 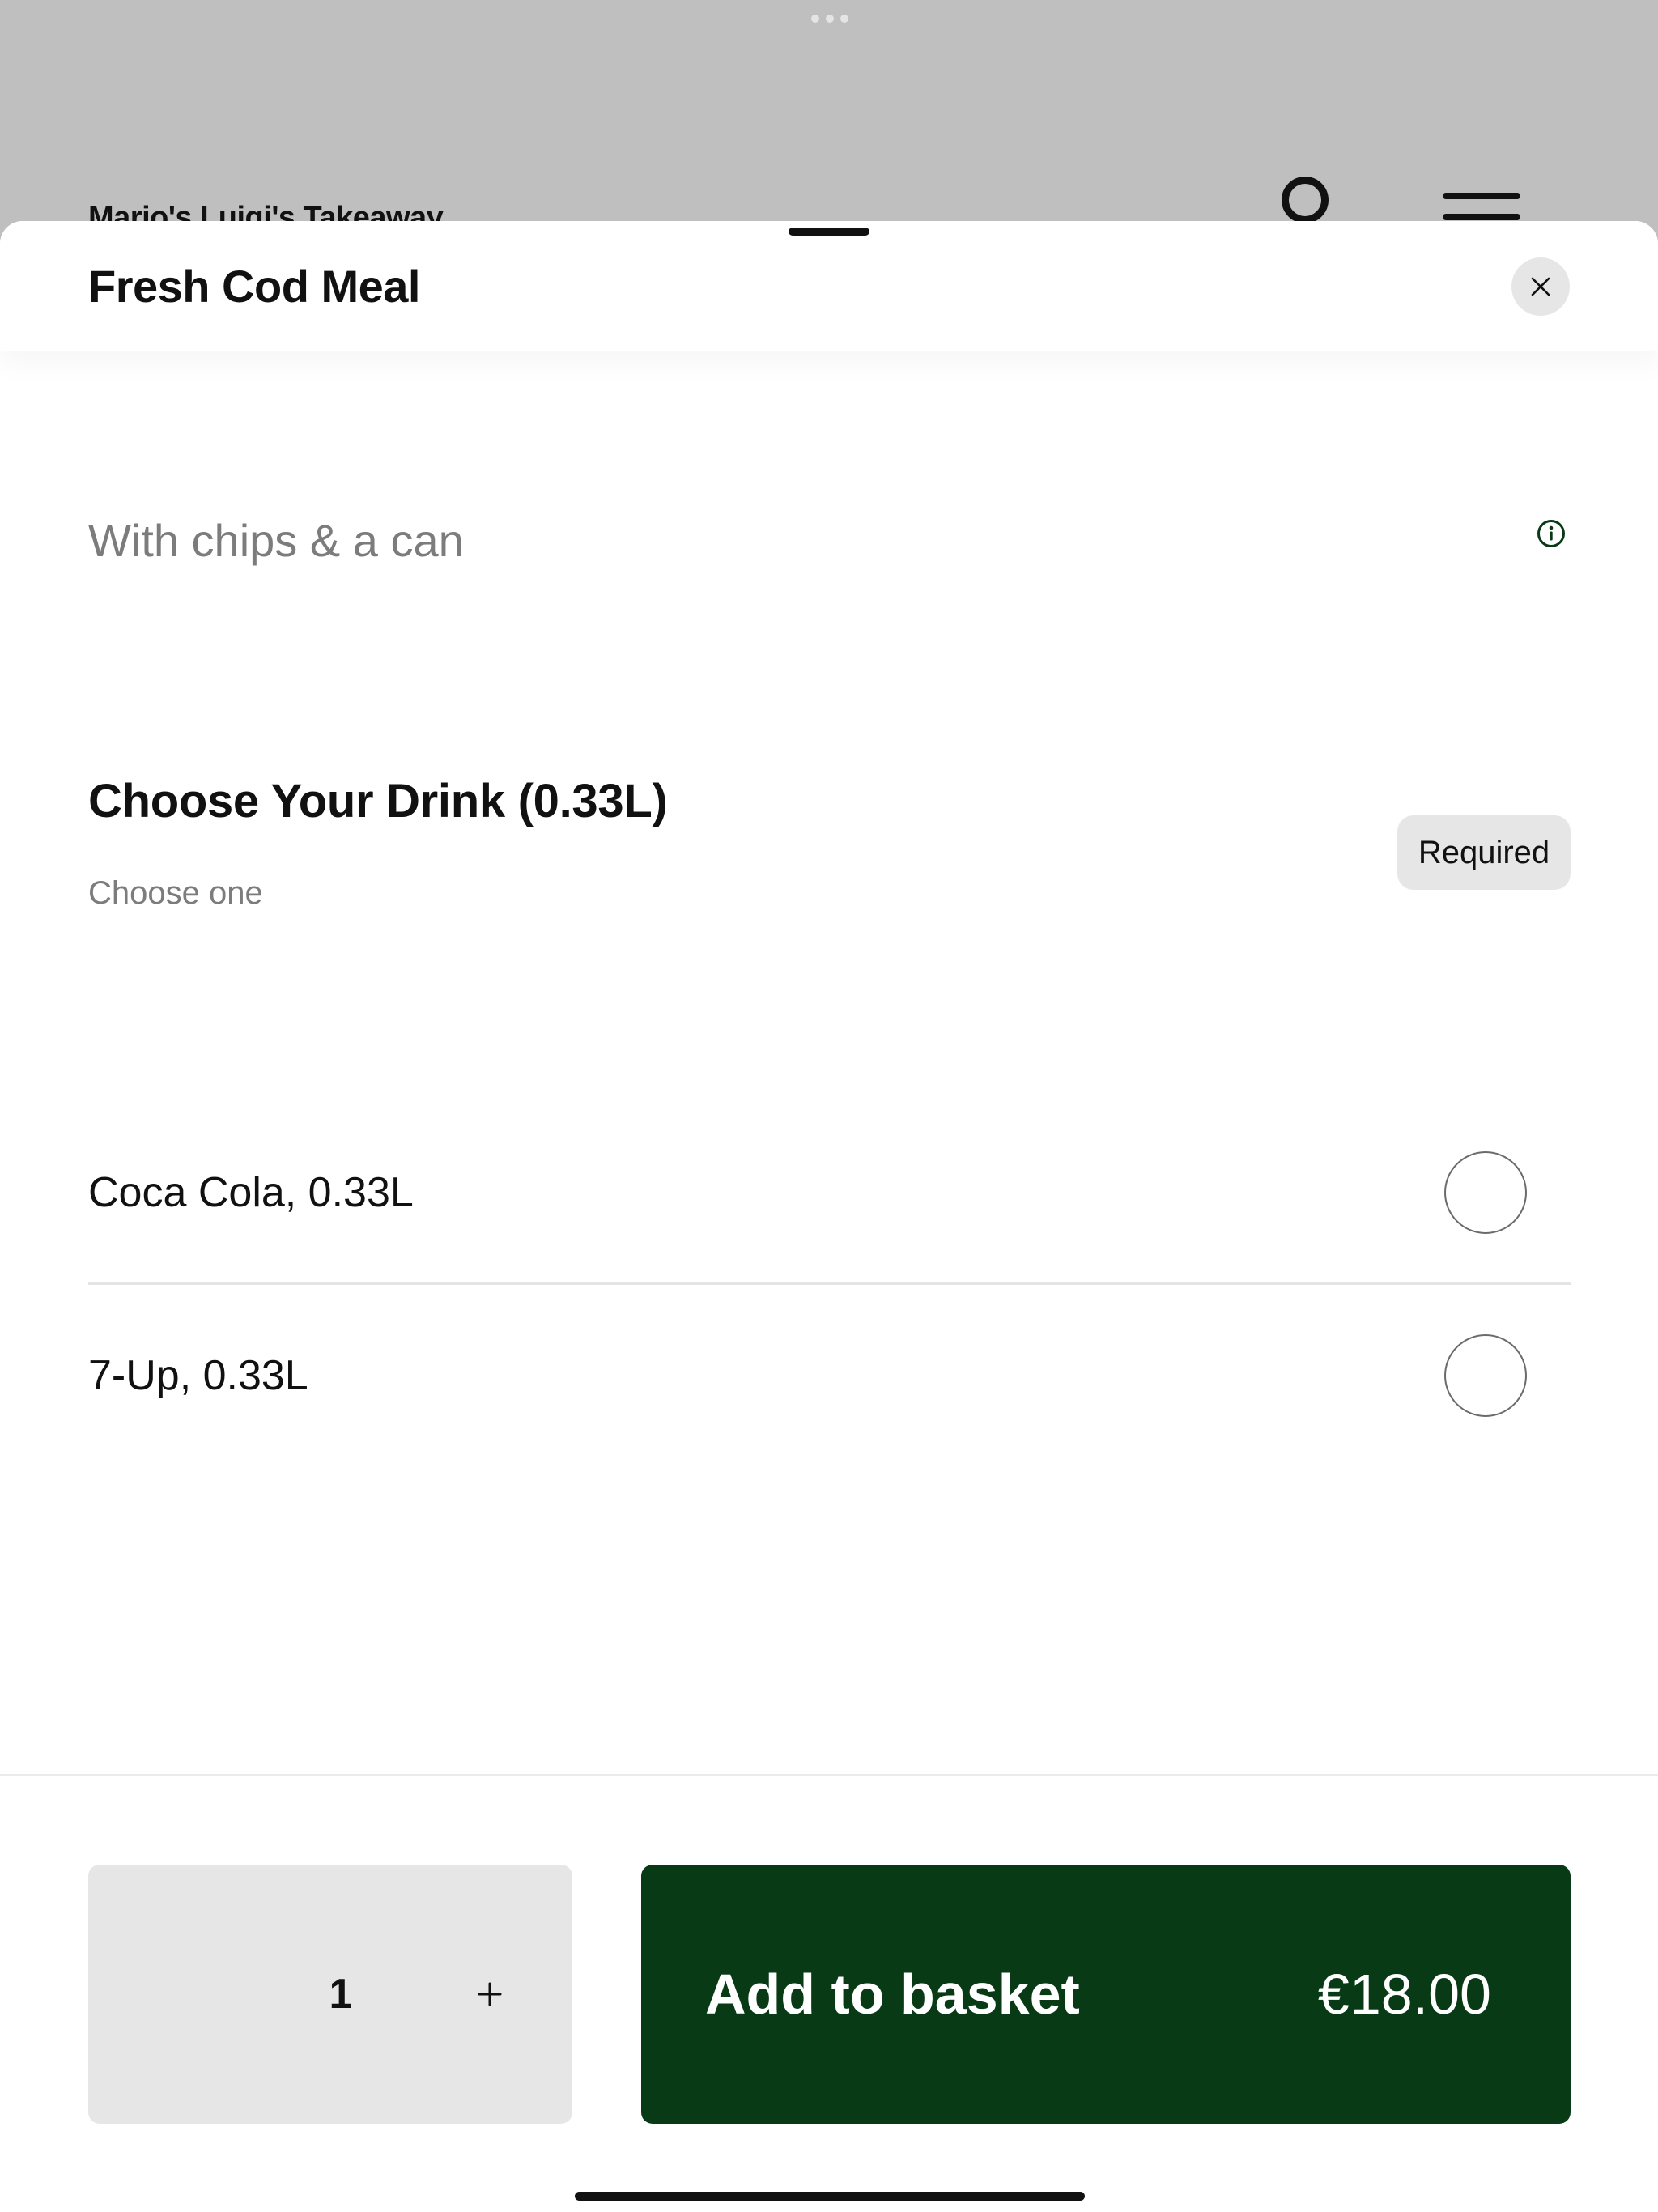 What do you see at coordinates (254, 286) in the screenshot?
I see `item-title: Fresh Cod Meal` at bounding box center [254, 286].